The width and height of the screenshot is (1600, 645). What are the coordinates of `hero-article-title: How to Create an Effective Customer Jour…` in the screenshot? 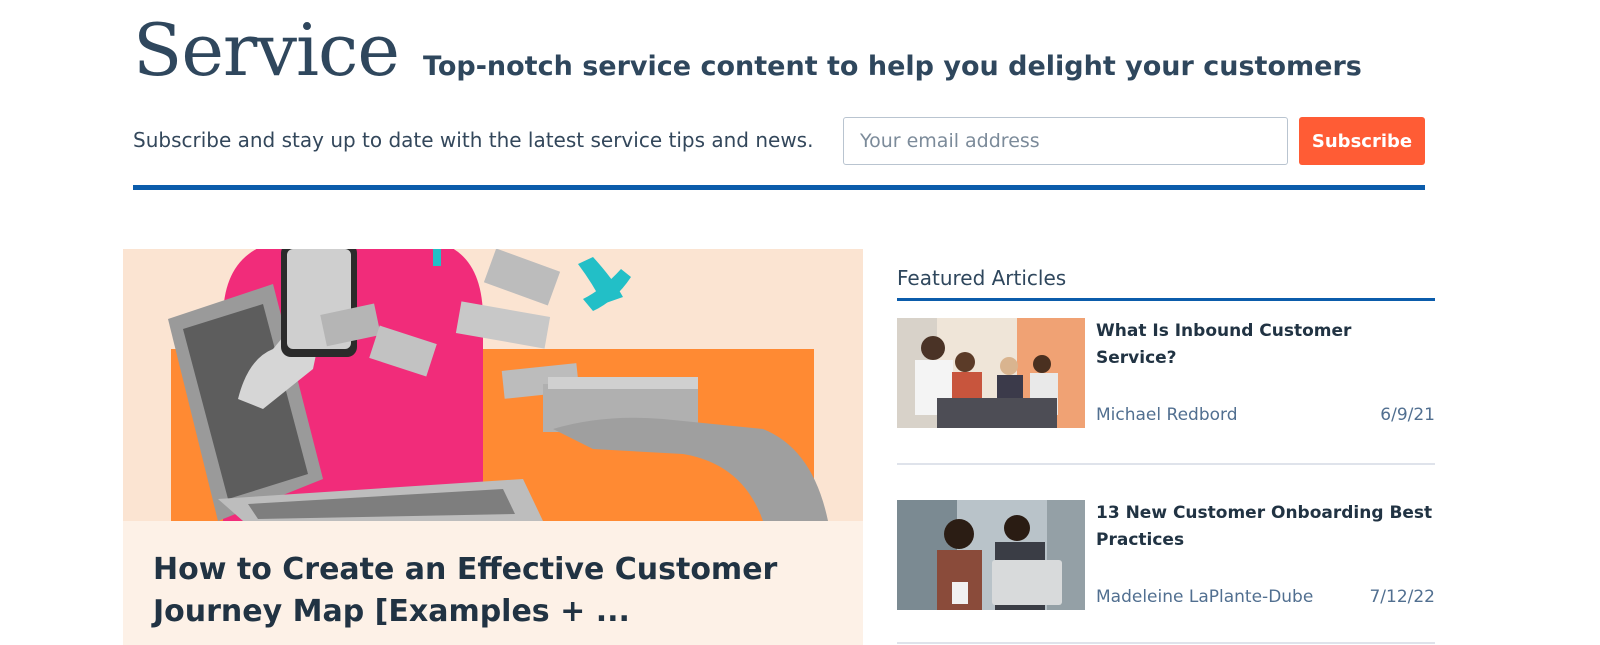 It's located at (498, 591).